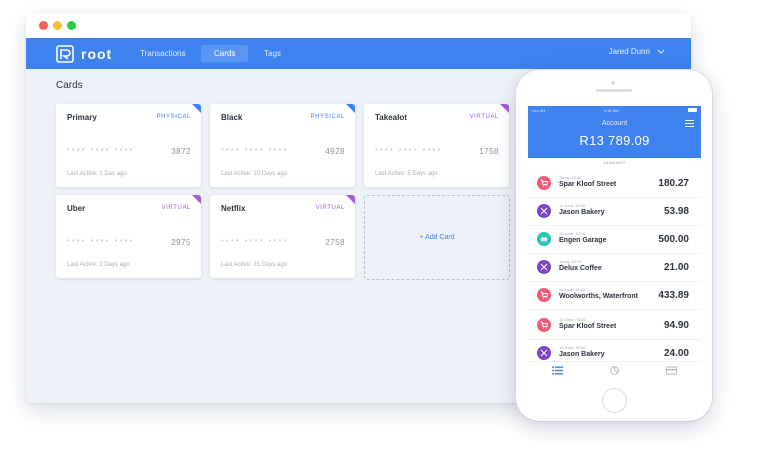  What do you see at coordinates (489, 151) in the screenshot?
I see `card-last4: 1758` at bounding box center [489, 151].